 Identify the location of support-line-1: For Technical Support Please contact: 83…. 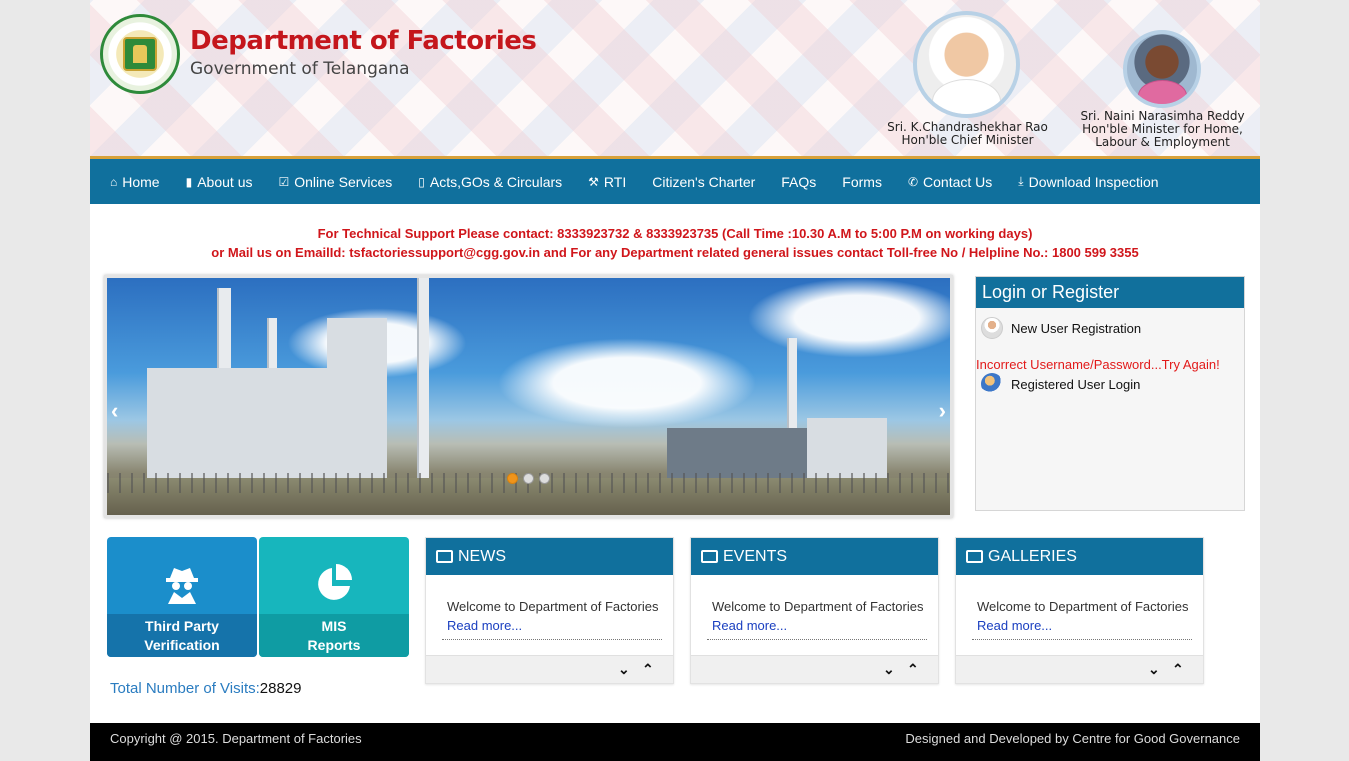
(675, 233).